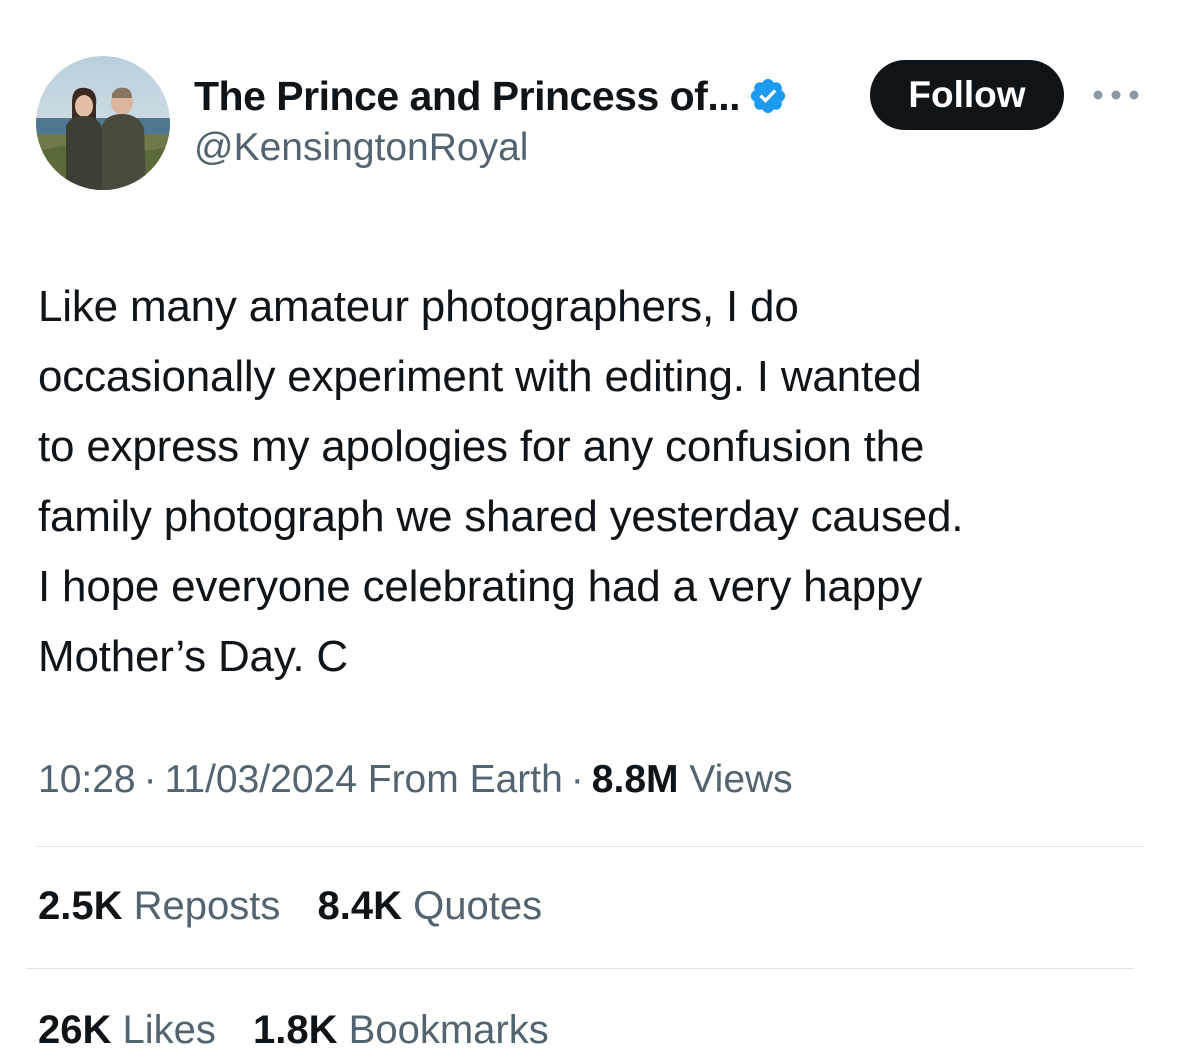 This screenshot has height=1062, width=1179. Describe the element at coordinates (169, 1030) in the screenshot. I see `likes-label: Likes` at that location.